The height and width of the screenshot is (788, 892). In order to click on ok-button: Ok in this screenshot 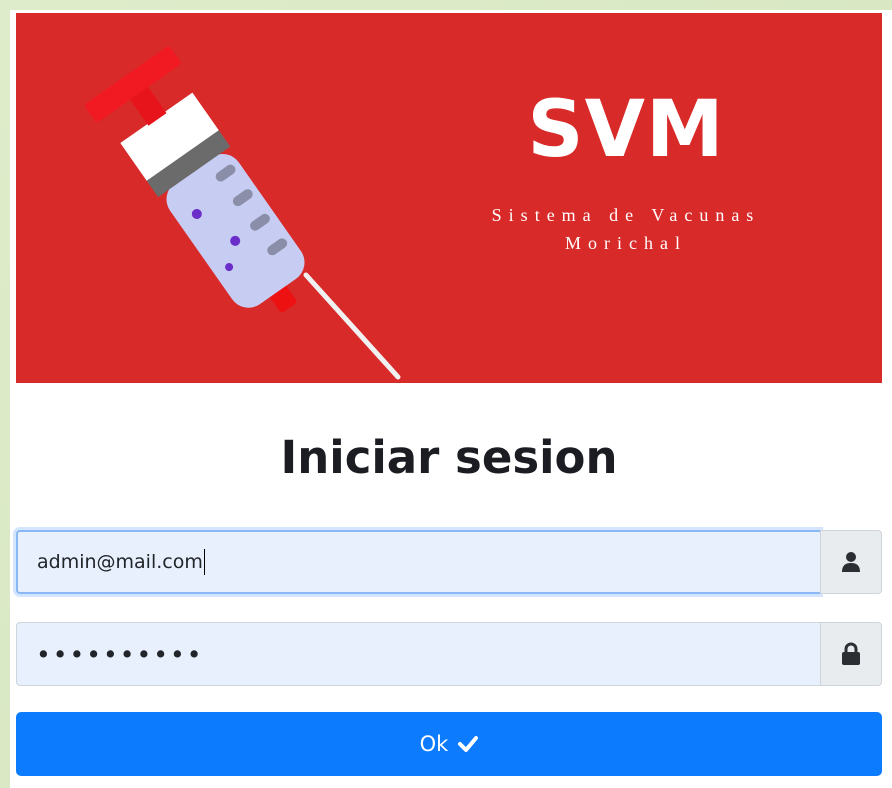, I will do `click(449, 744)`.